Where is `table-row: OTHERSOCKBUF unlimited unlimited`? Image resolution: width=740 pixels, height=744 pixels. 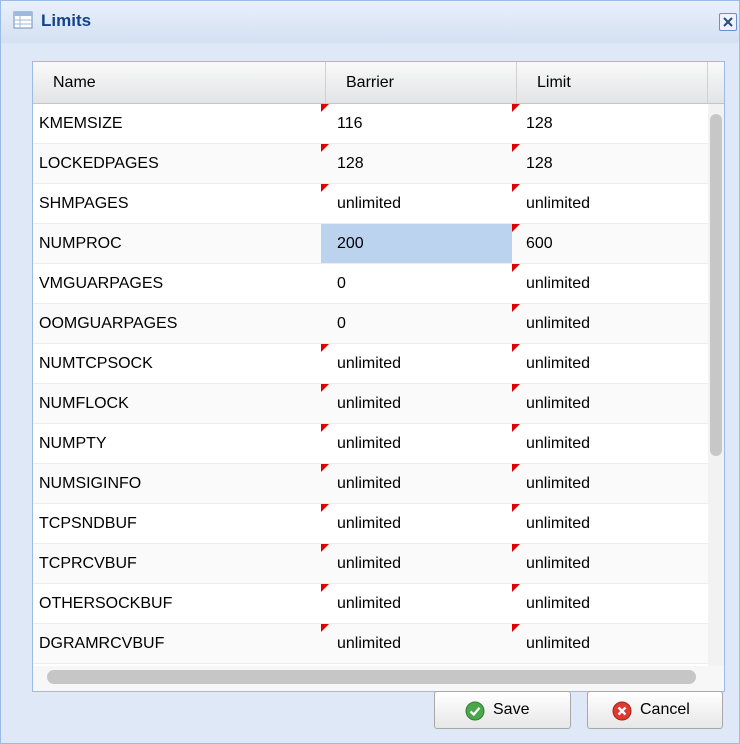 table-row: OTHERSOCKBUF unlimited unlimited is located at coordinates (370, 604).